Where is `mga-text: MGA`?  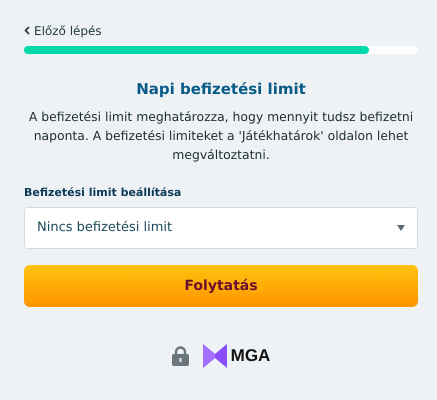 mga-text: MGA is located at coordinates (250, 356).